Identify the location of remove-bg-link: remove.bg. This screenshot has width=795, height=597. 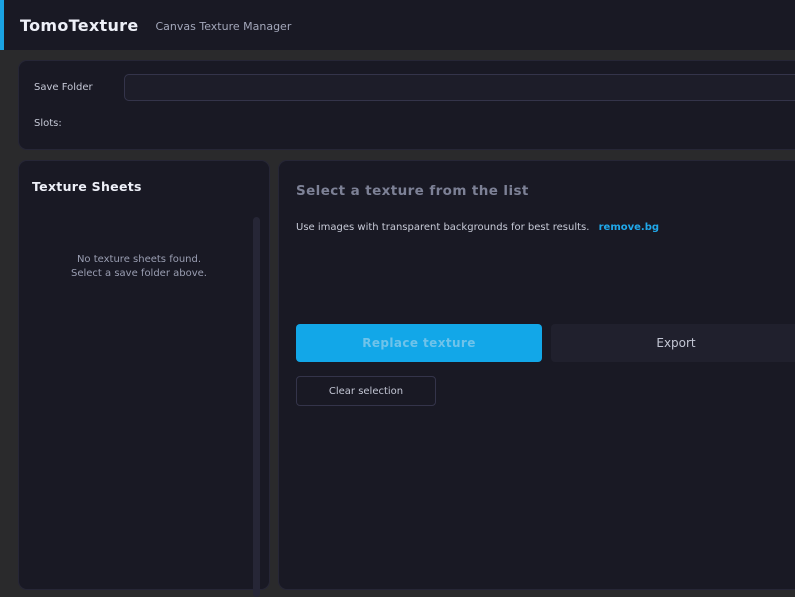
(629, 227).